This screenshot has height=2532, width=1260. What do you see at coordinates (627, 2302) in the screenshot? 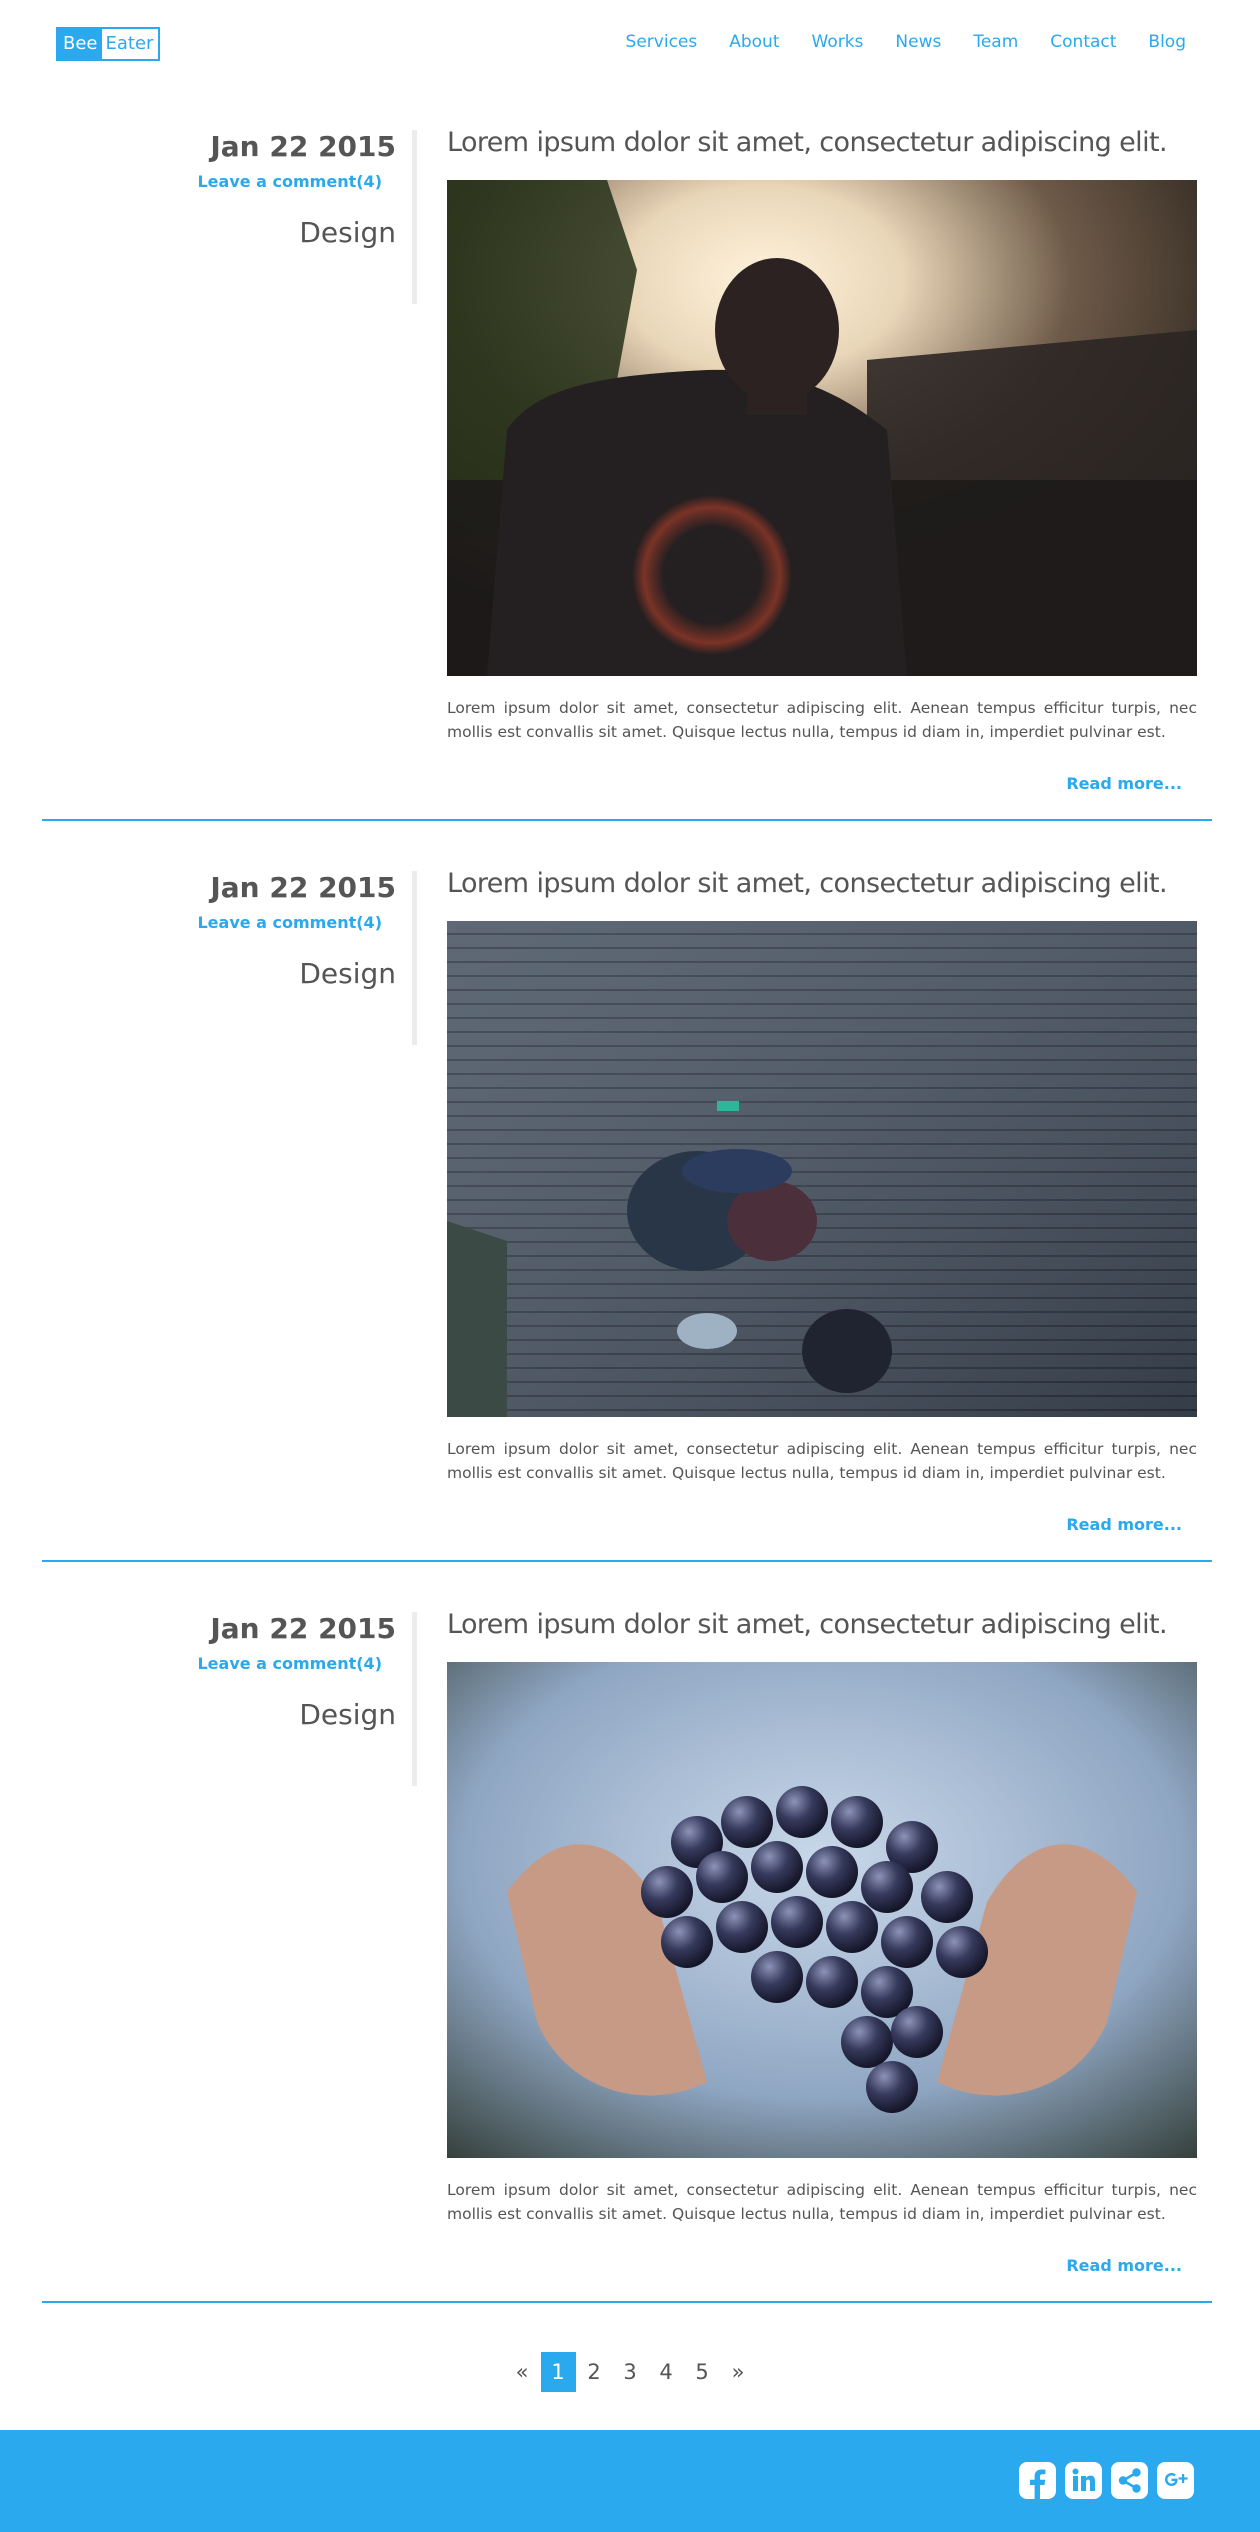
I see `post-divider` at bounding box center [627, 2302].